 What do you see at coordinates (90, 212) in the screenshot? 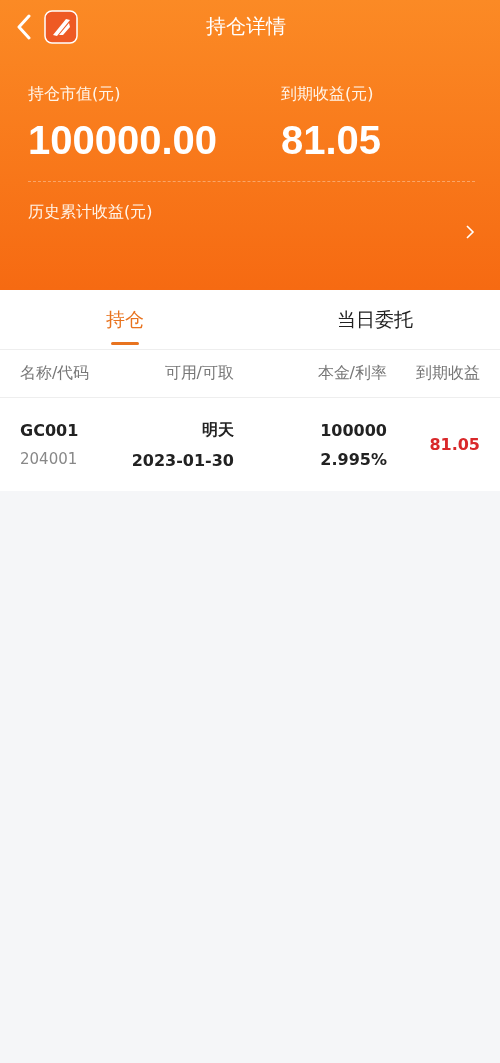
I see `history-income-label: 历史累计收益(元)` at bounding box center [90, 212].